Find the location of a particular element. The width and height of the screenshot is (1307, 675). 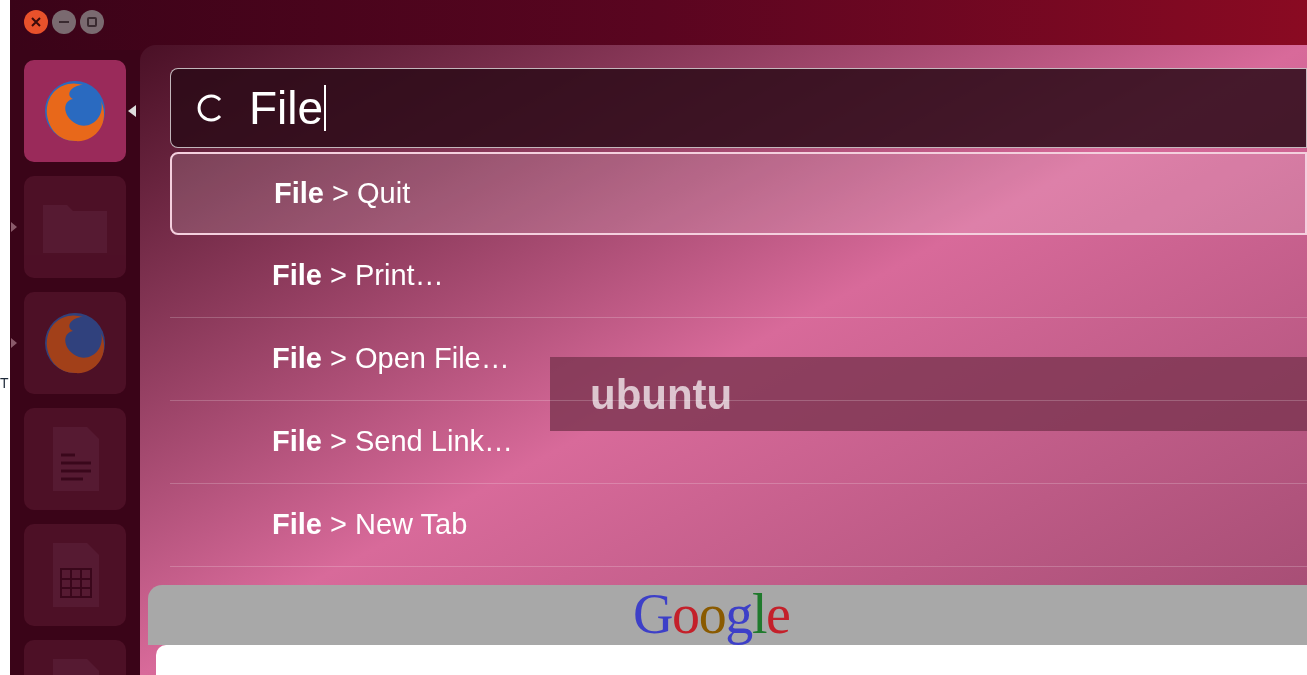

hud-result: File > Quit is located at coordinates (738, 193).